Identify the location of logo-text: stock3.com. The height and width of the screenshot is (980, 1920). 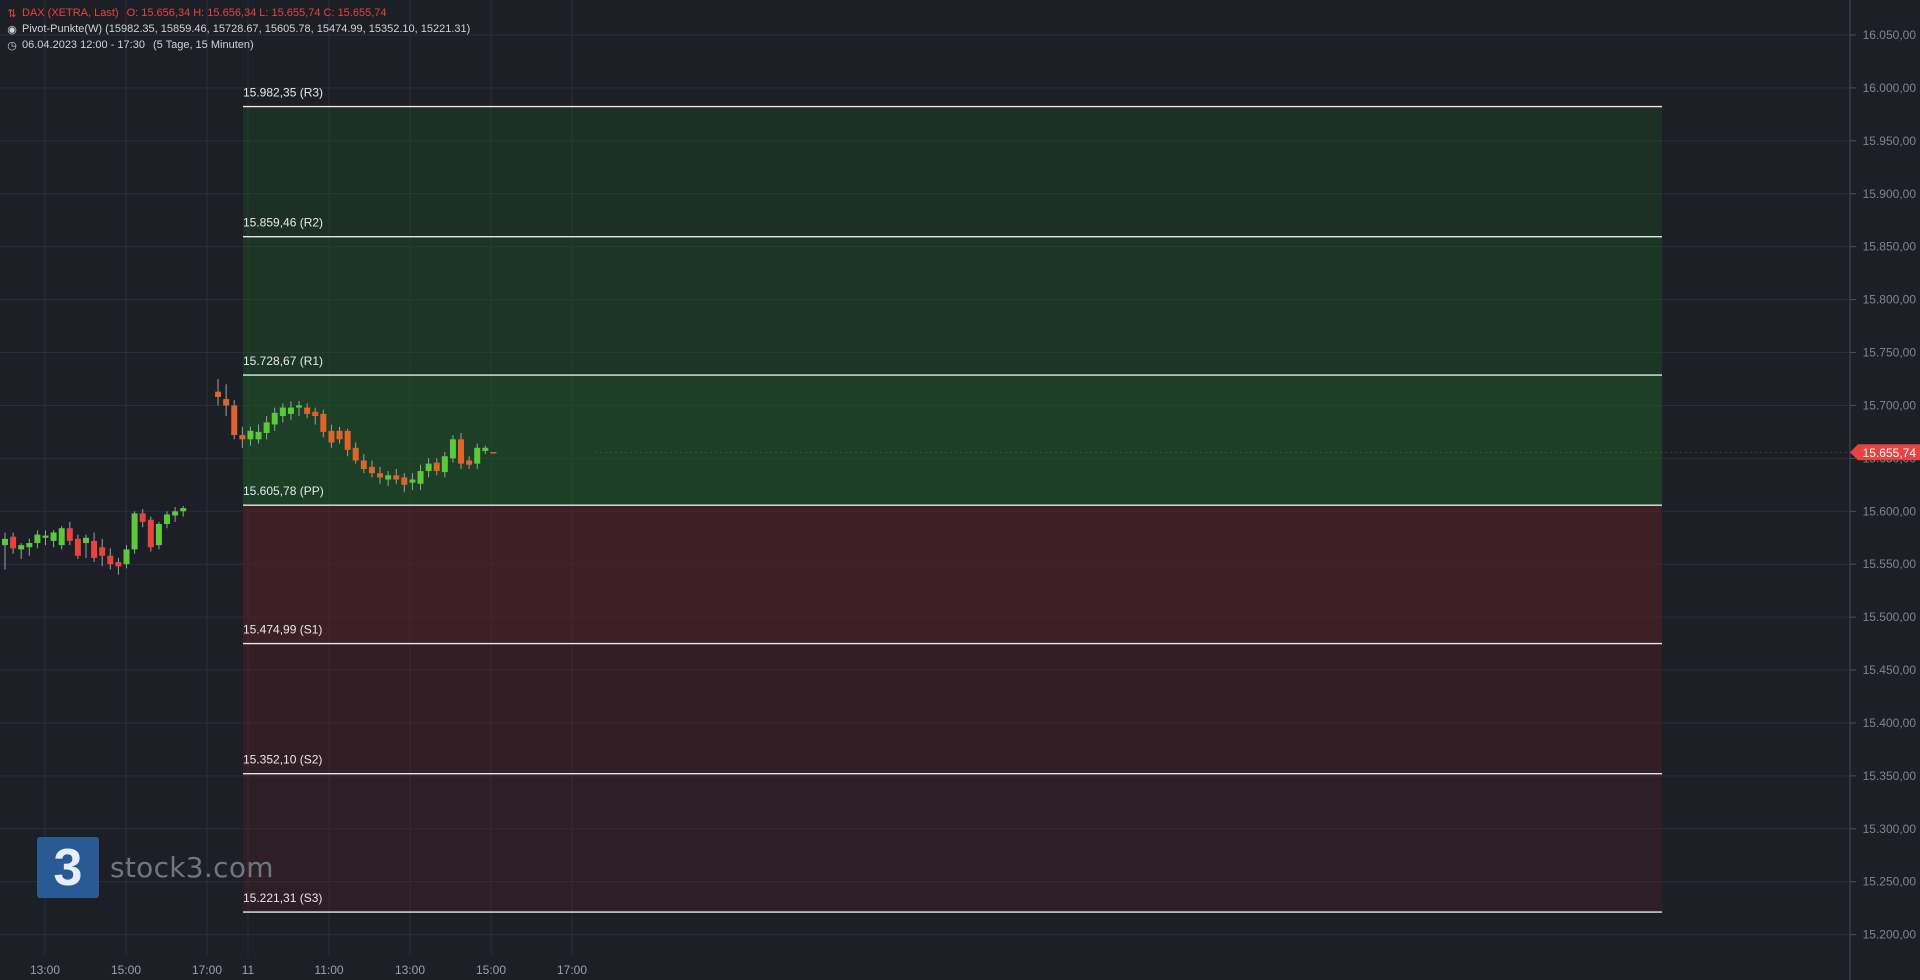
(192, 867).